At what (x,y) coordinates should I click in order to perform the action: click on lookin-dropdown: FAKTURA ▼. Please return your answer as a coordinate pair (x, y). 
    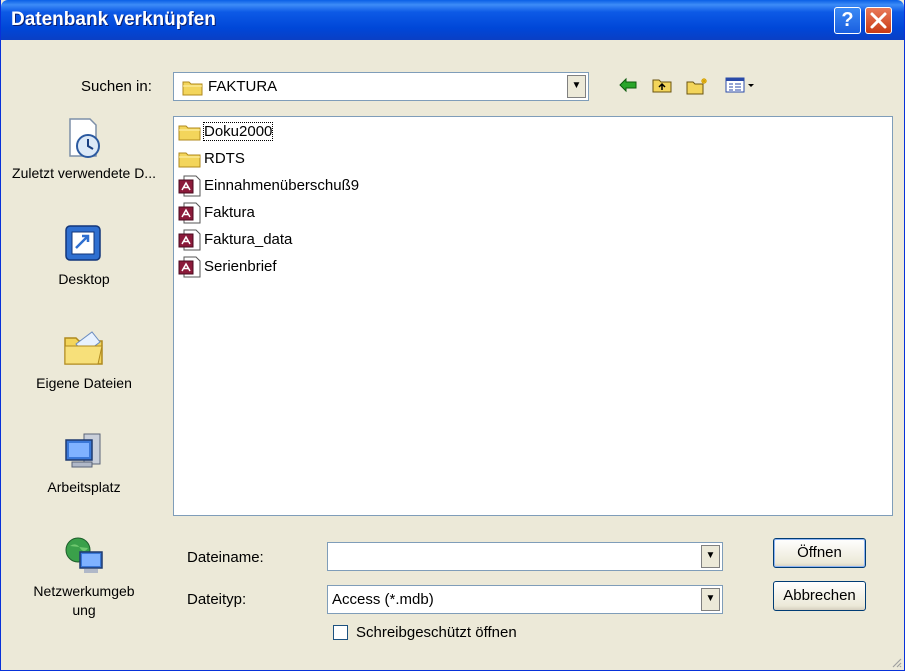
    Looking at the image, I should click on (381, 86).